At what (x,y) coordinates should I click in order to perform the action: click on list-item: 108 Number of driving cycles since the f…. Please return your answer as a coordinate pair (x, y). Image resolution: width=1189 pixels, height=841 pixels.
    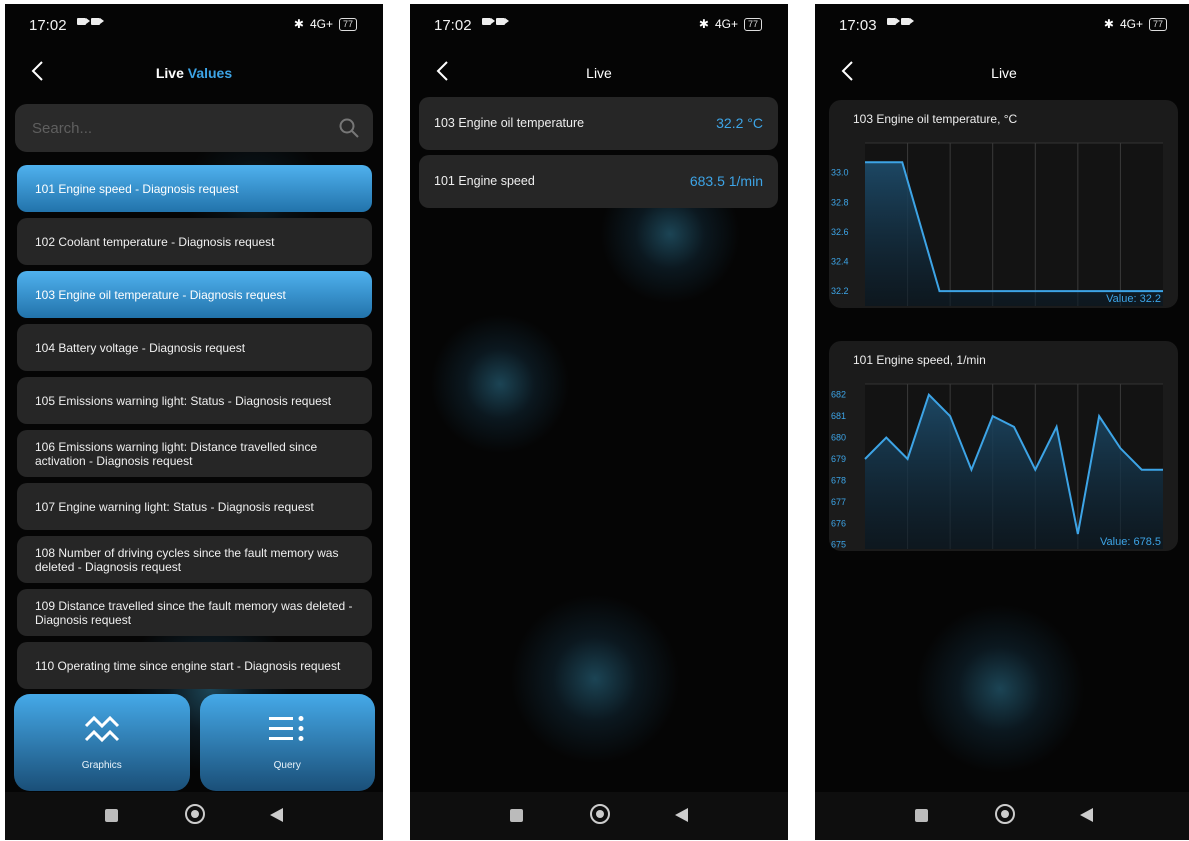
    Looking at the image, I should click on (194, 559).